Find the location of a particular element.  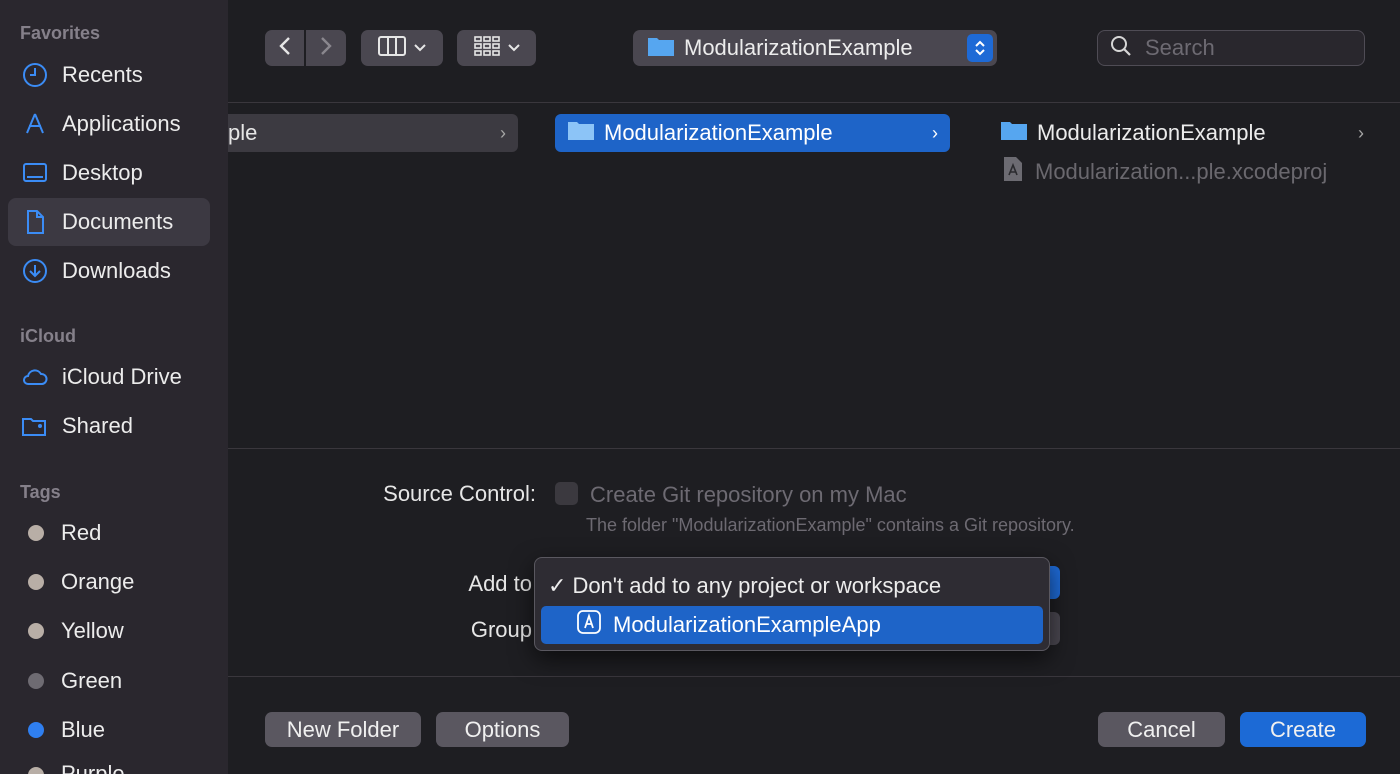

column1-item-label: ple is located at coordinates (243, 132).